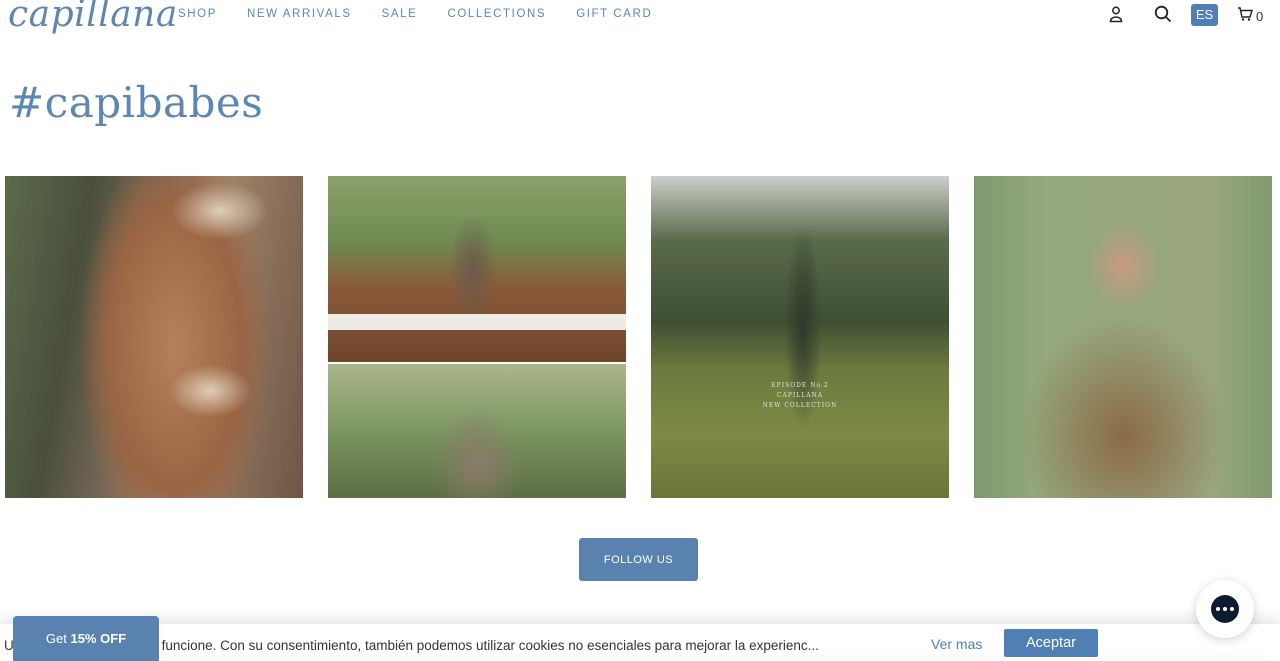  Describe the element at coordinates (477, 269) in the screenshot. I see `gallery-image-2-top` at that location.